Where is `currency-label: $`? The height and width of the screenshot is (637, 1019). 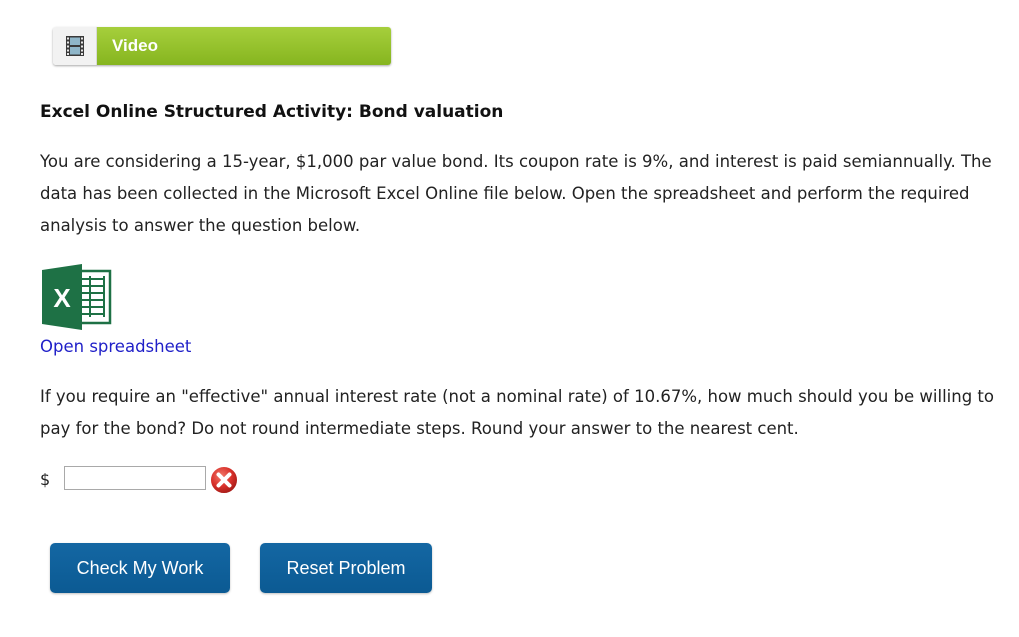
currency-label: $ is located at coordinates (45, 479).